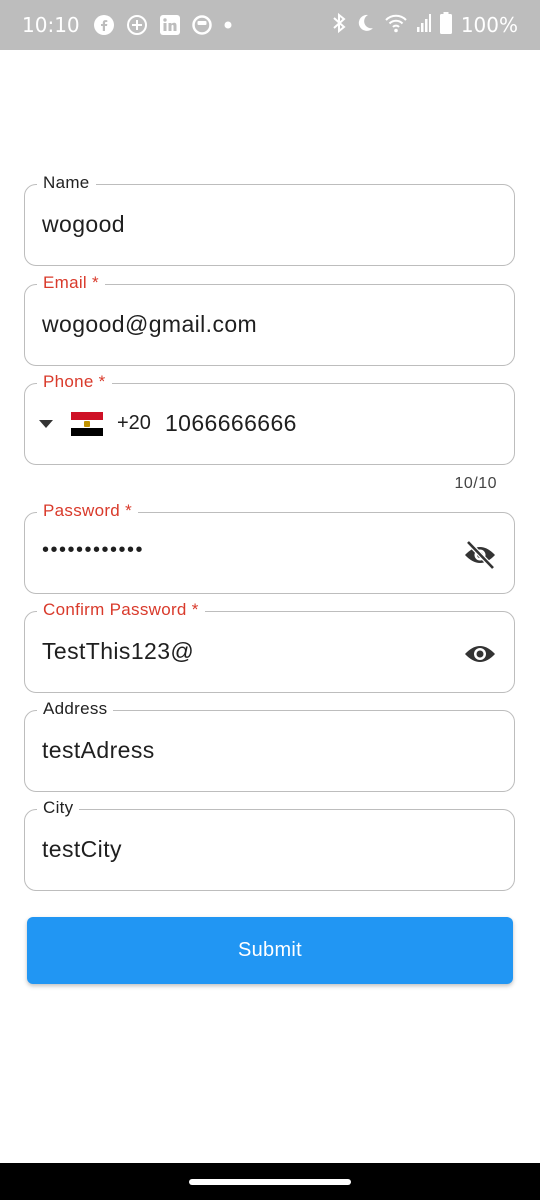  Describe the element at coordinates (75, 709) in the screenshot. I see `address-label: Address` at that location.